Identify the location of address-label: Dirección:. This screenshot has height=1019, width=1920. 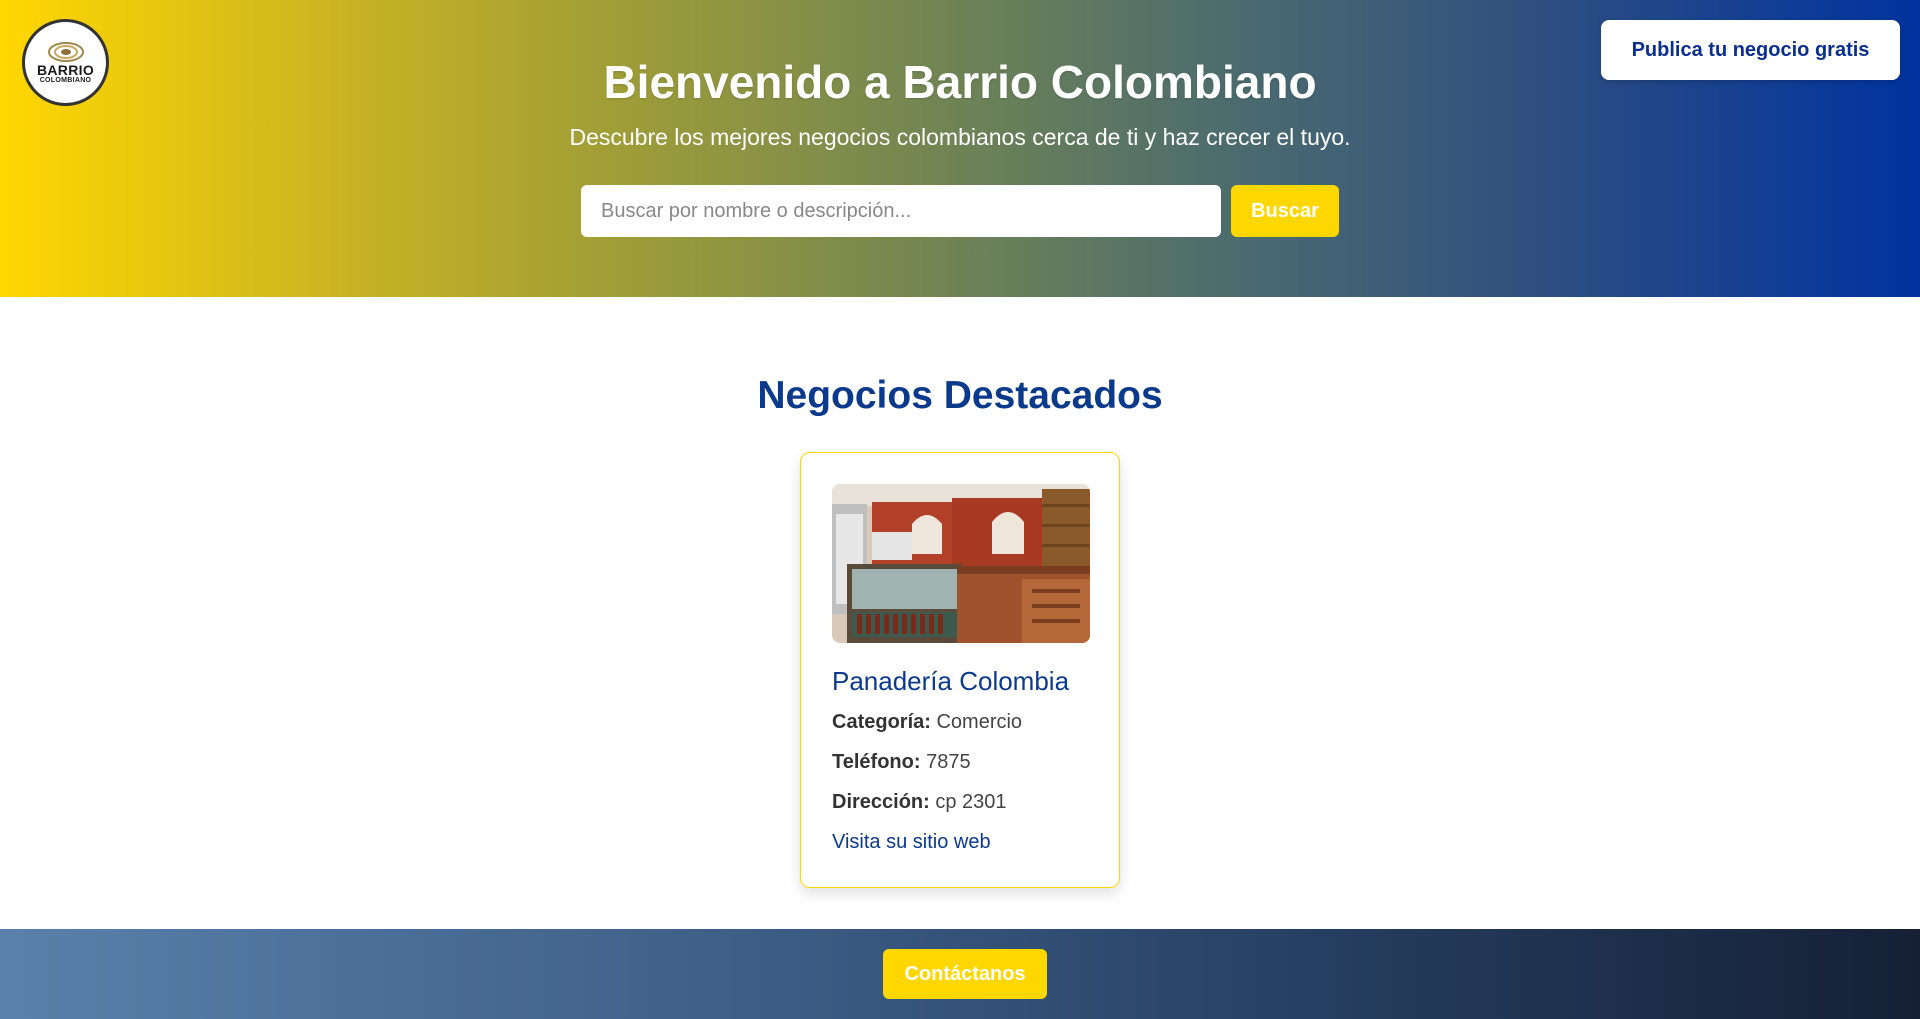
(881, 802).